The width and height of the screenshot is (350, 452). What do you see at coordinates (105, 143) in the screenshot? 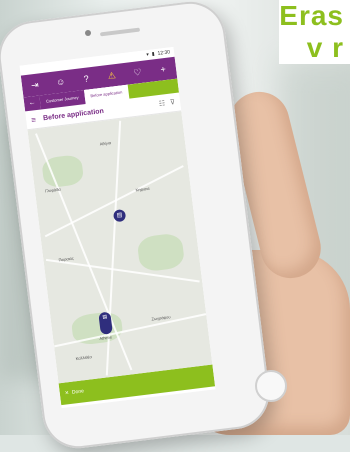
I see `map-label: Αθήνα` at bounding box center [105, 143].